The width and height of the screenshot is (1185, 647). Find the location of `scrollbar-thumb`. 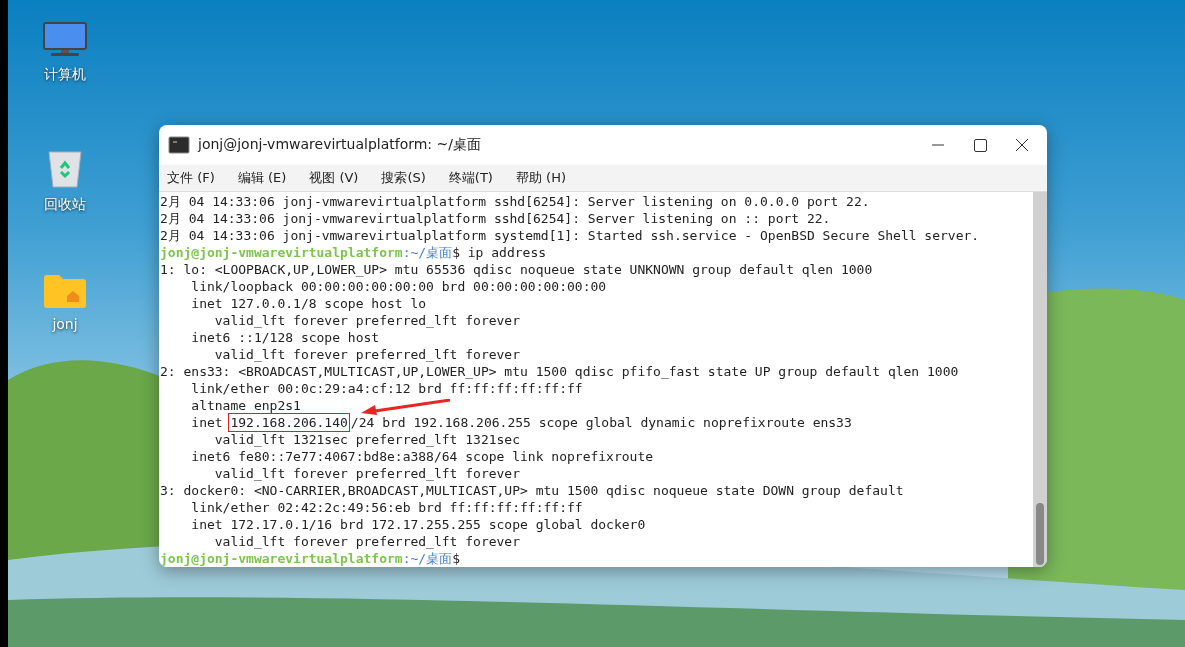

scrollbar-thumb is located at coordinates (1040, 534).